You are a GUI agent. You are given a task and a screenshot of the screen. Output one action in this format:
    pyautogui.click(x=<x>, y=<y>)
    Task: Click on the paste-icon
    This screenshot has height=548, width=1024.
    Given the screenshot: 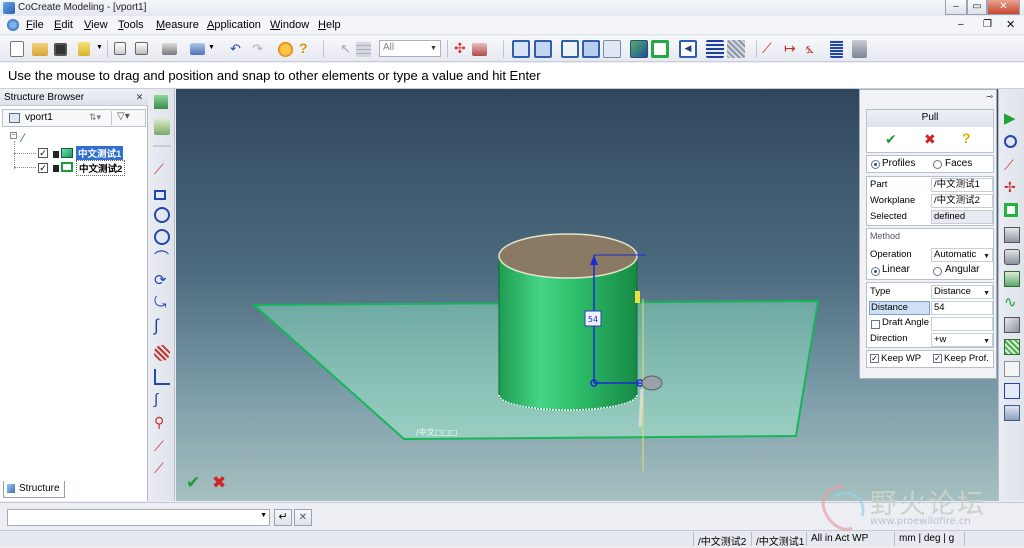 What is the action you would take?
    pyautogui.click(x=141, y=48)
    